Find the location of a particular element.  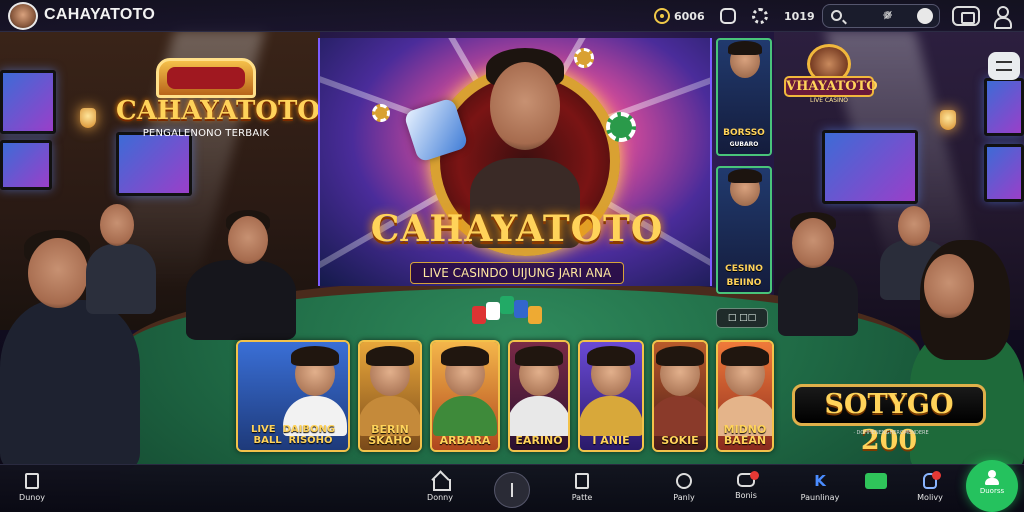

nav-label: Paunlinay is located at coordinates (820, 497).